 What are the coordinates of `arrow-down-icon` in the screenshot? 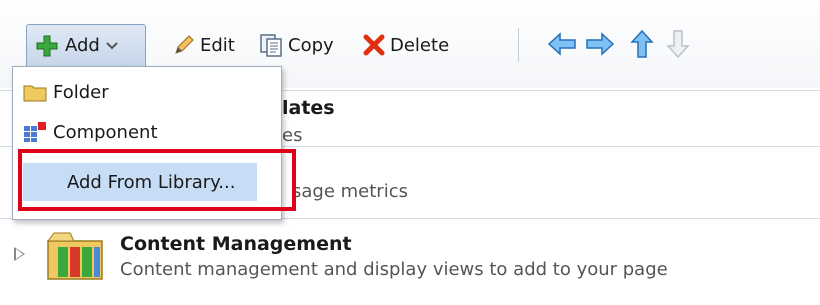 It's located at (678, 44).